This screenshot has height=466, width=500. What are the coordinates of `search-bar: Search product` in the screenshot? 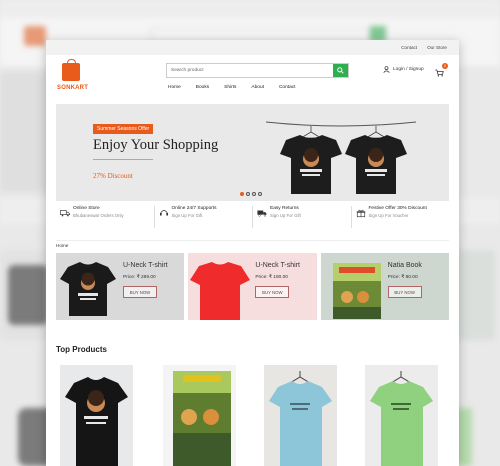 It's located at (257, 70).